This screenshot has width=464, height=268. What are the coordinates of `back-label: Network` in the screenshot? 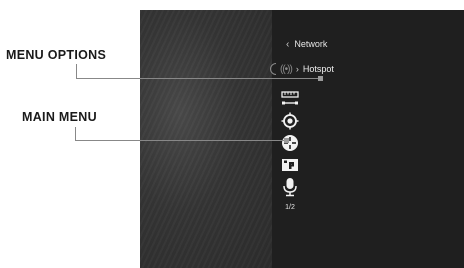 It's located at (311, 44).